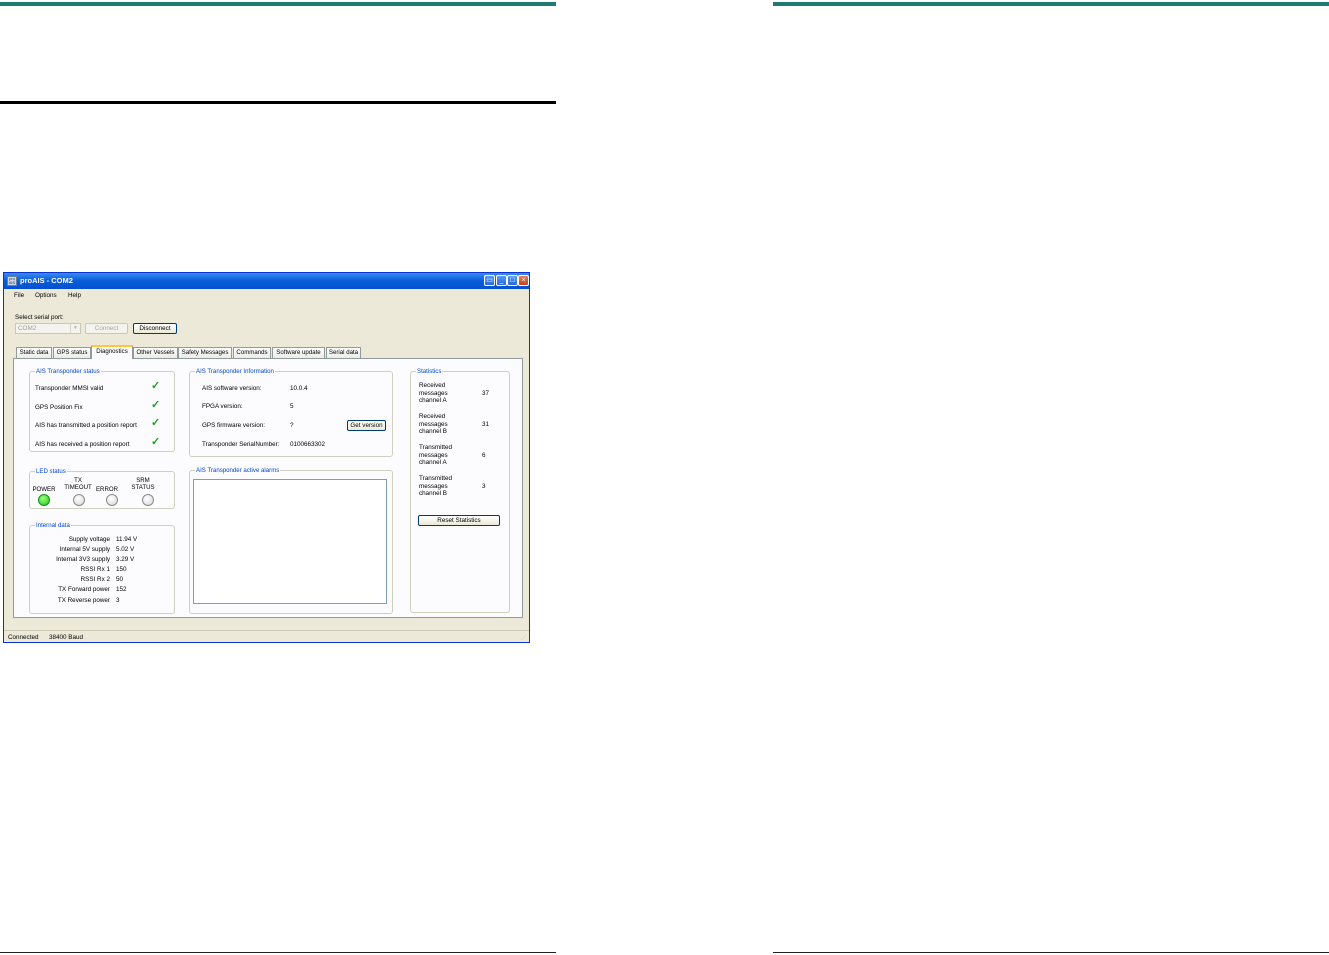 The image size is (1329, 955). What do you see at coordinates (232, 388) in the screenshot?
I see `software-version-label: AIS software version:` at bounding box center [232, 388].